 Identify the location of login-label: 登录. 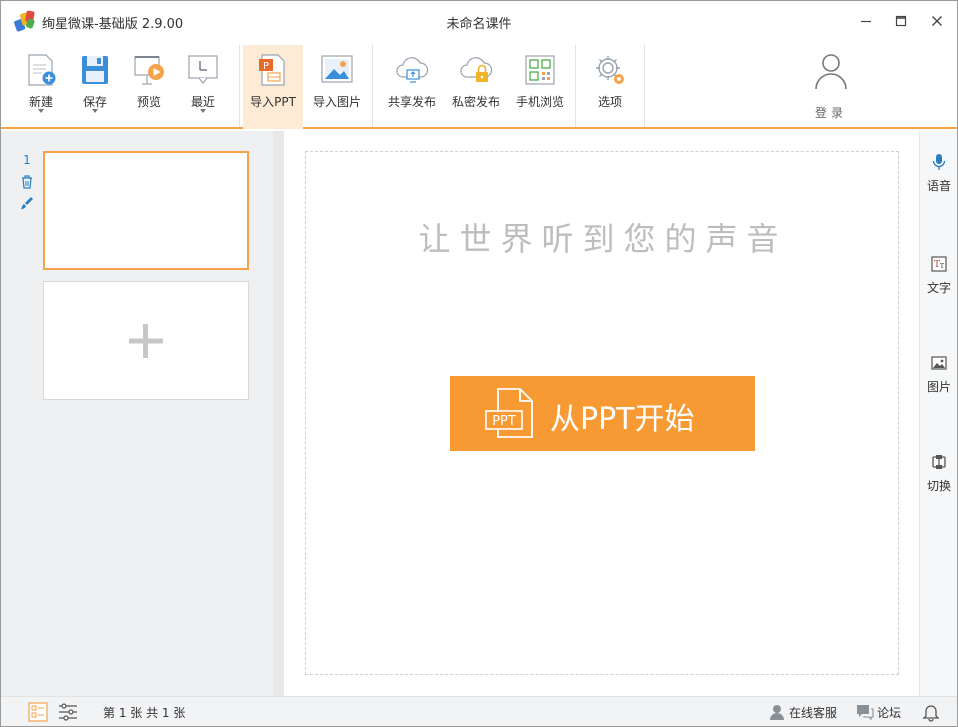
(830, 113).